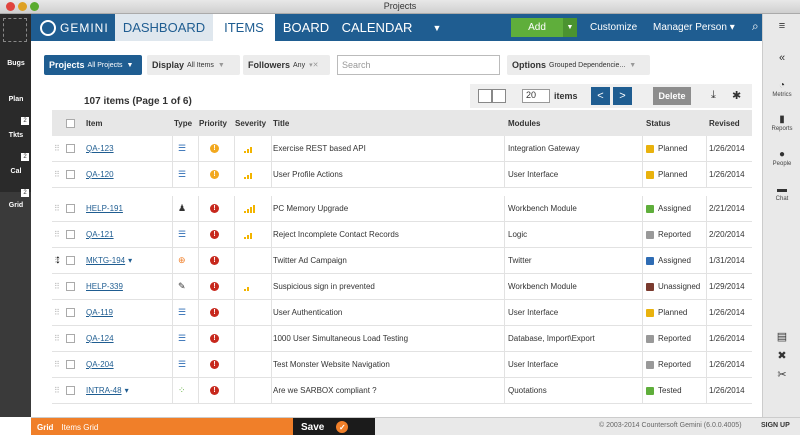 The height and width of the screenshot is (435, 800). I want to click on select-all-checkbox, so click(71, 123).